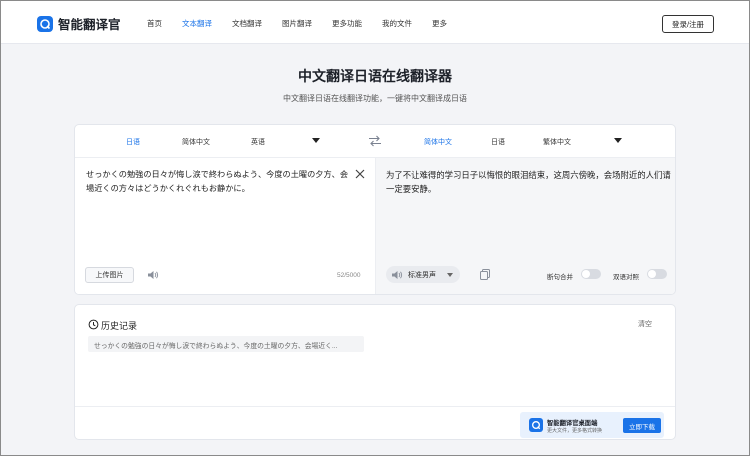  Describe the element at coordinates (528, 182) in the screenshot. I see `translated-text: 为了不让难得的学习日子以悔恨的眼泪结束，这周六傍晚，会场附近的人们请一定要安静。` at that location.